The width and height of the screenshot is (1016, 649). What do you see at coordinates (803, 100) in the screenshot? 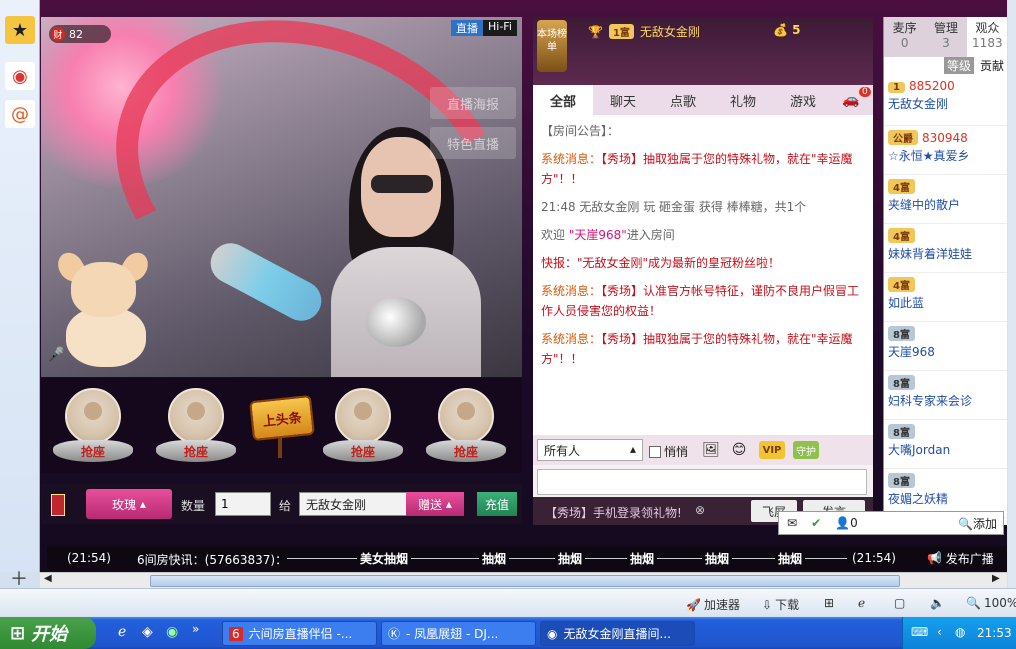
I see `tab-game: 游戏` at bounding box center [803, 100].